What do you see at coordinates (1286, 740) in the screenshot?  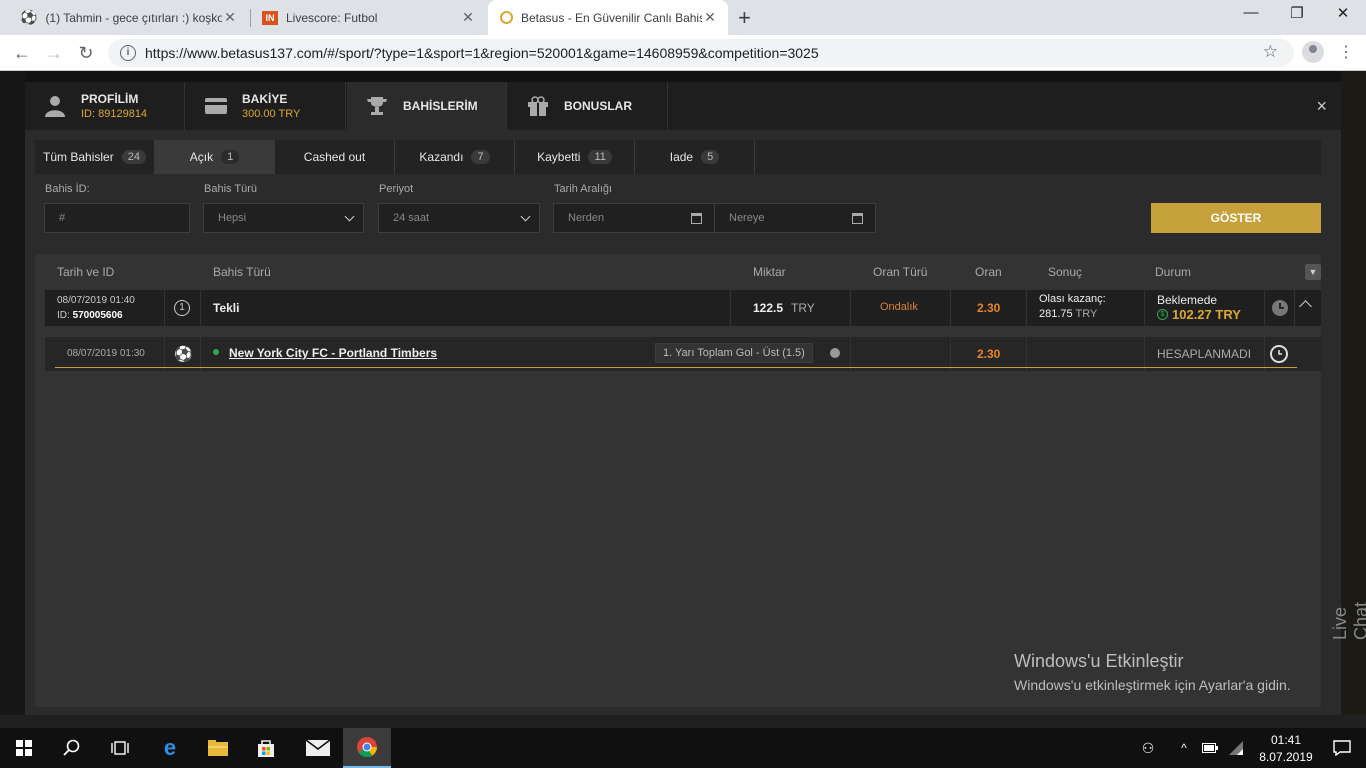 I see `taskbar-time: 01:41` at bounding box center [1286, 740].